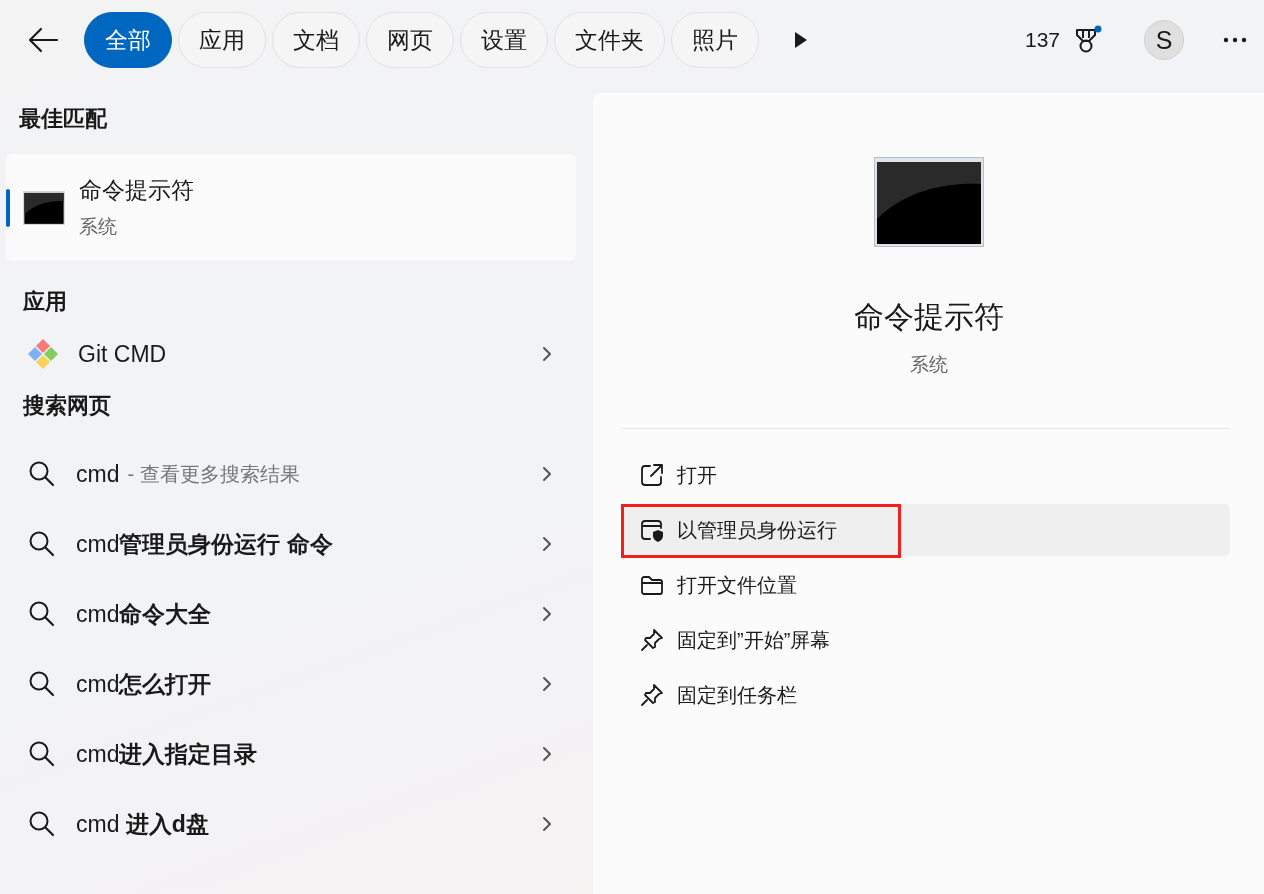  What do you see at coordinates (925, 585) in the screenshot?
I see `action-item: 打开文件位置` at bounding box center [925, 585].